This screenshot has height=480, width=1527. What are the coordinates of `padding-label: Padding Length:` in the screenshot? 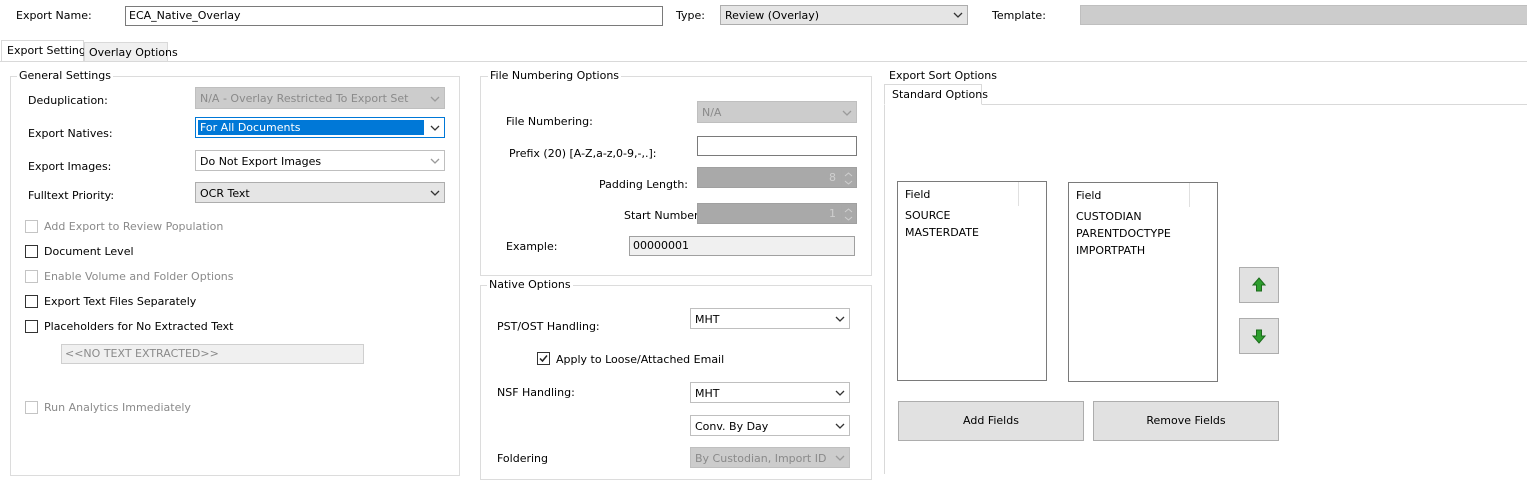 It's located at (643, 184).